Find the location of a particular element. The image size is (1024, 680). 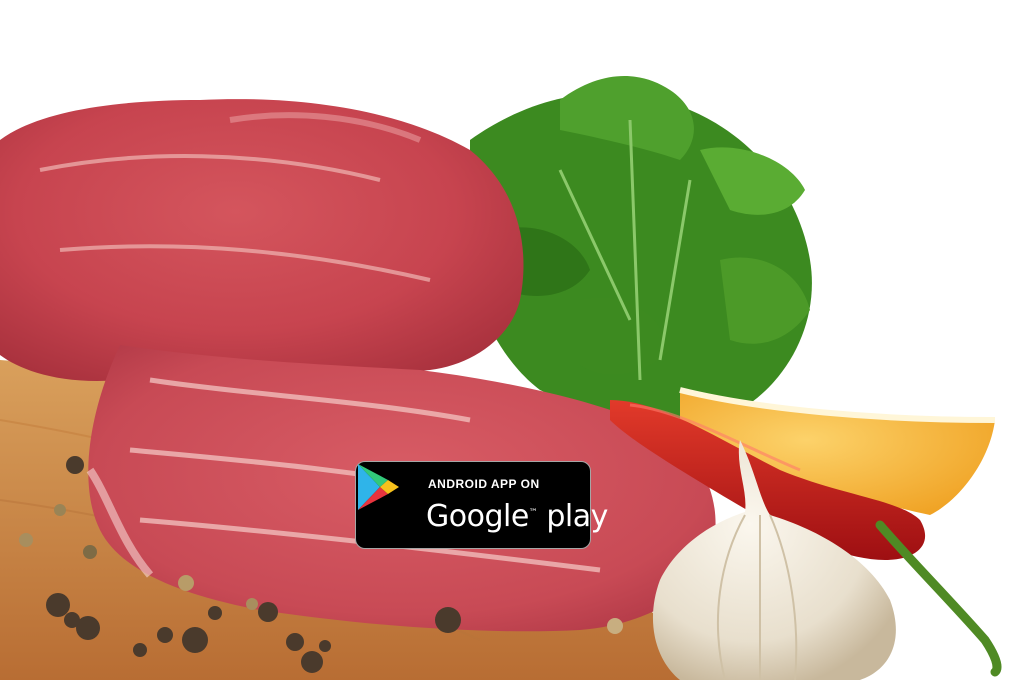

google-play-badge: ANDROID APP ON Google™ play is located at coordinates (481, 505).